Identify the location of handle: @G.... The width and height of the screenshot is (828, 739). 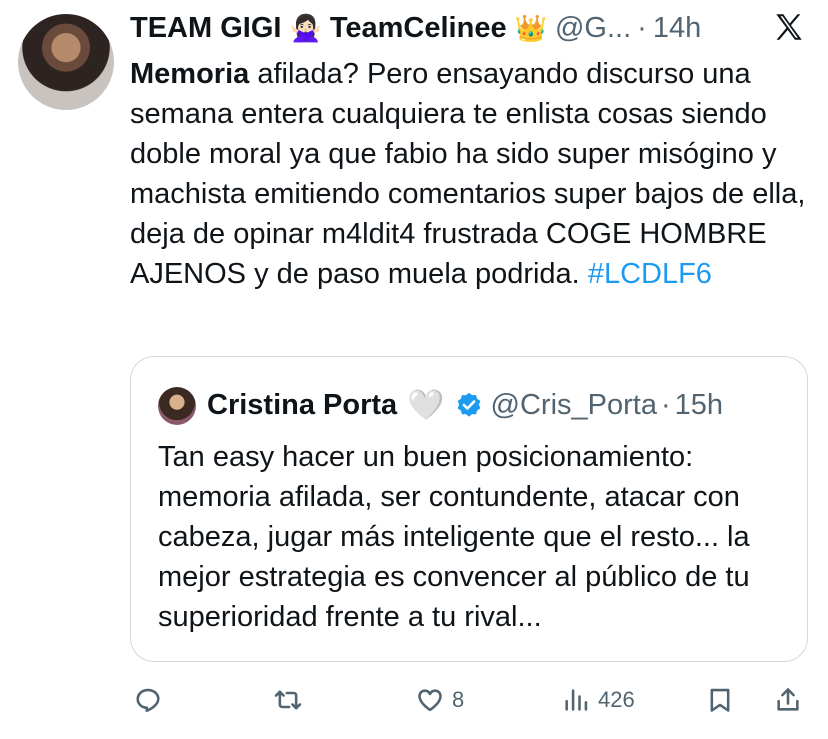
(593, 28).